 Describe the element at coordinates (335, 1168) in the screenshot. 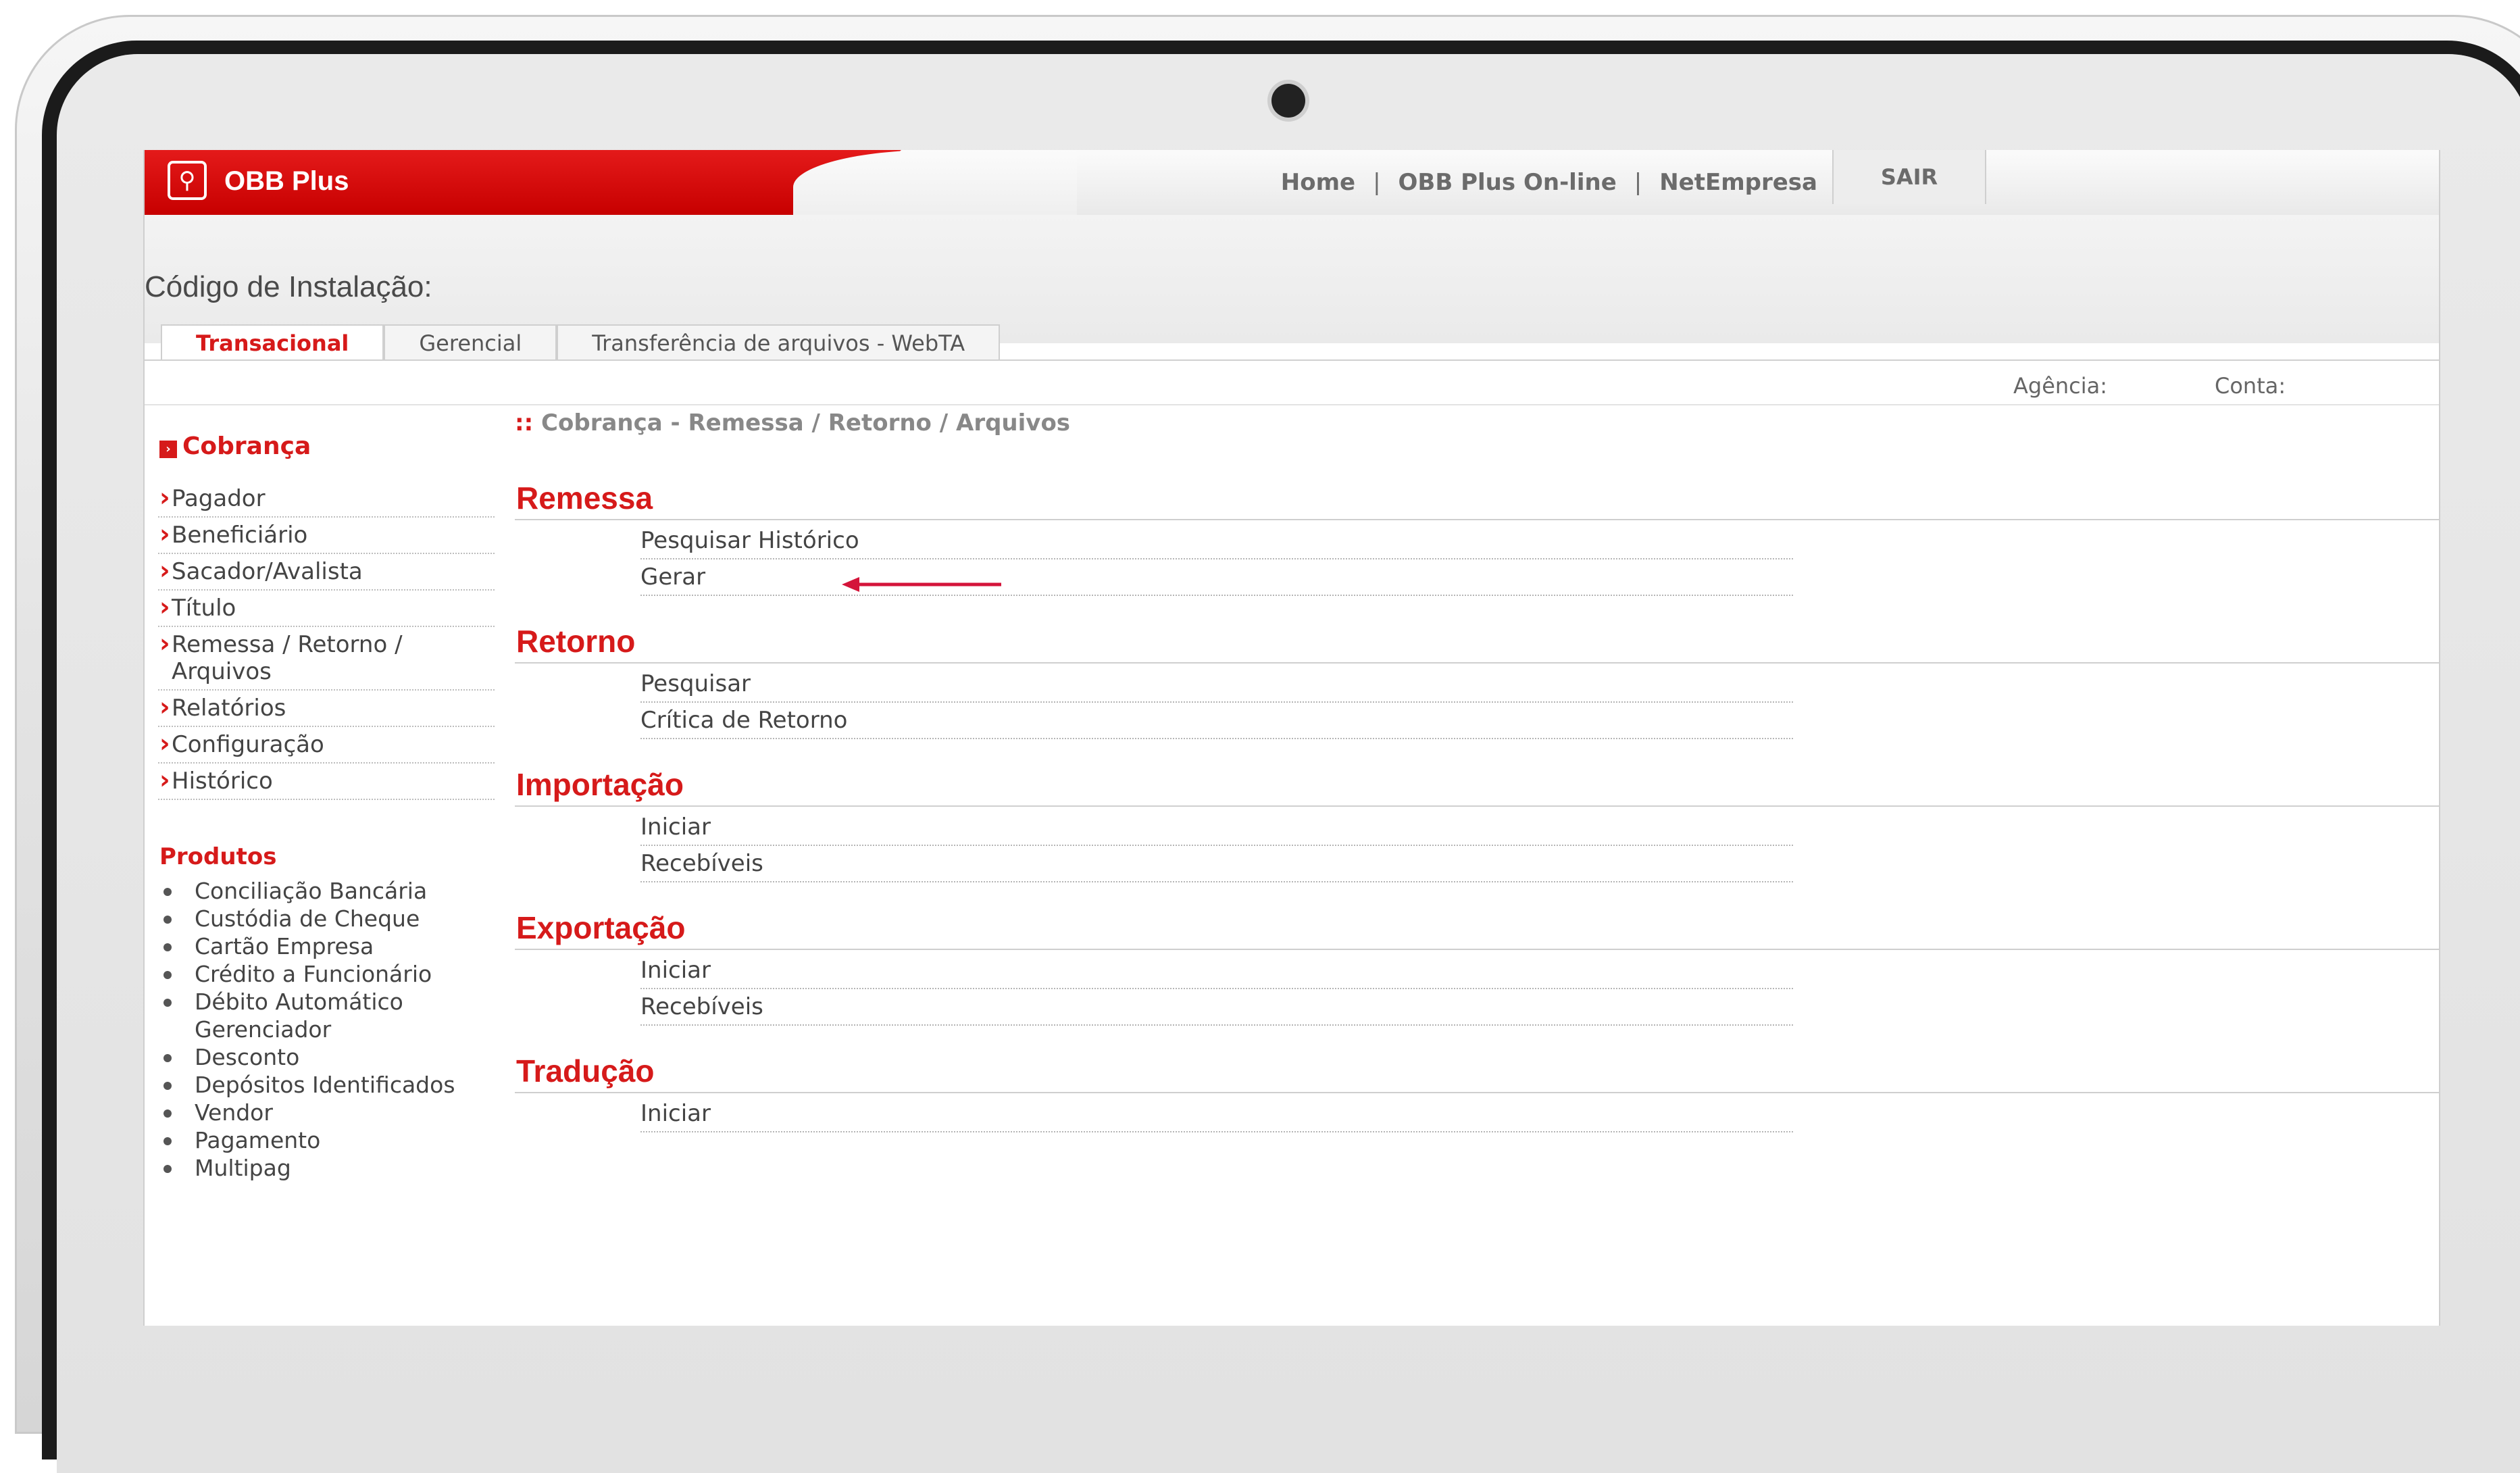

I see `product-multipag: Multipag` at that location.